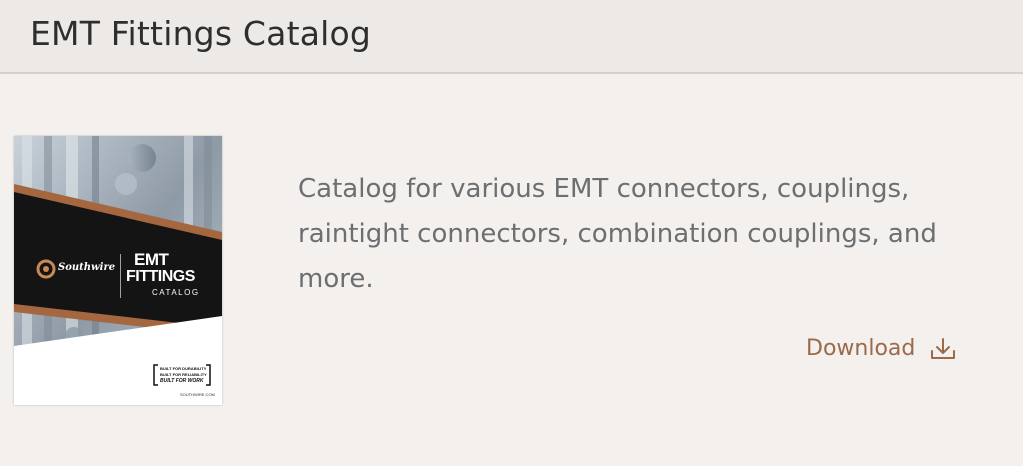 The image size is (1023, 466). Describe the element at coordinates (183, 368) in the screenshot. I see `cover-tagline-1: BUILT FOR DURABILITY` at that location.